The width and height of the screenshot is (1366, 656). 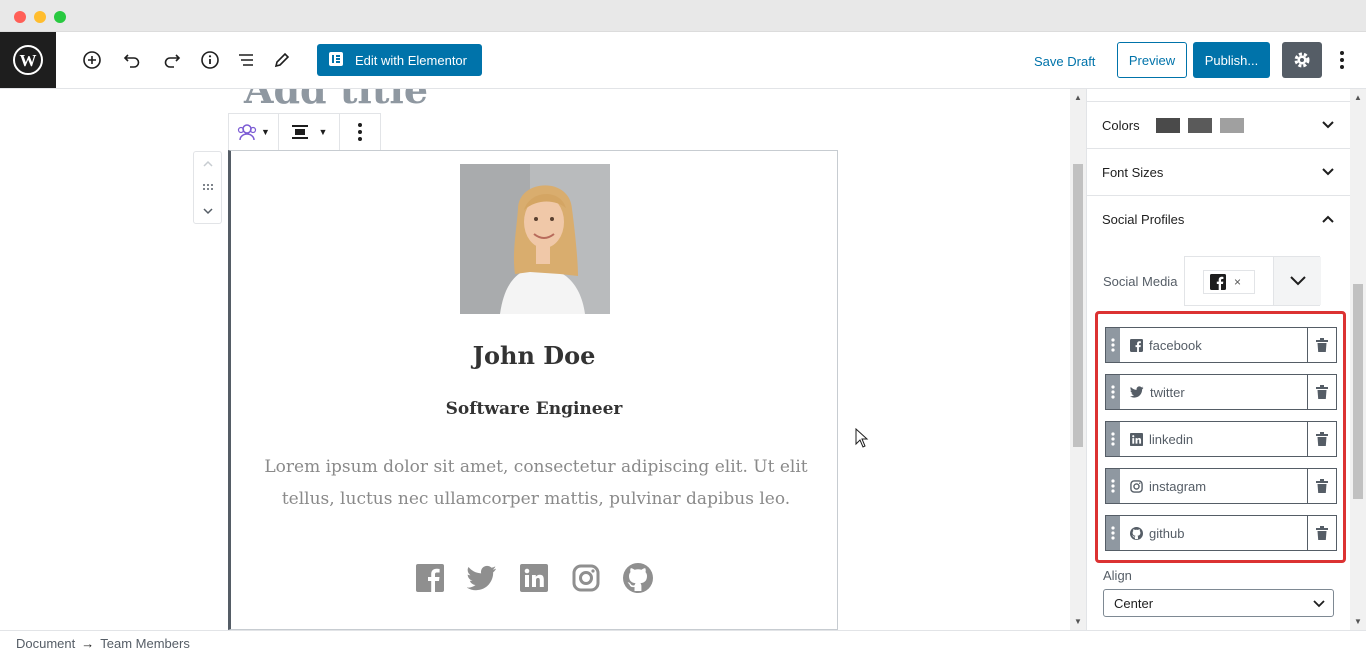 I want to click on social-media-select: ×, so click(x=1252, y=281).